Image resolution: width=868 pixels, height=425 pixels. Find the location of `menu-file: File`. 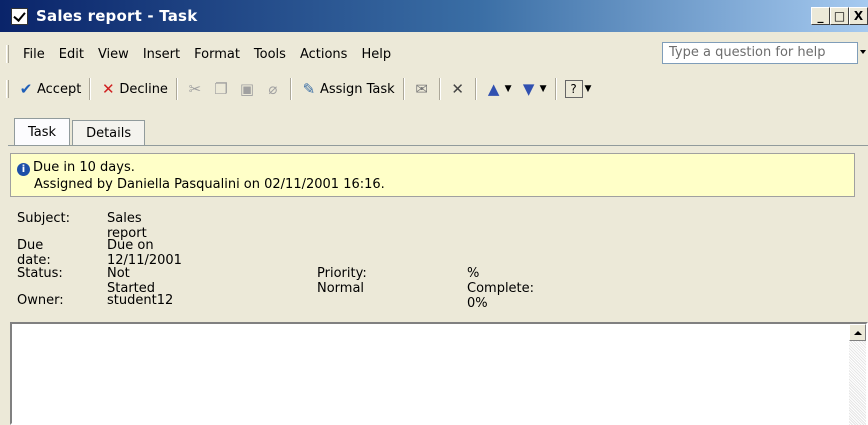

menu-file: File is located at coordinates (34, 54).